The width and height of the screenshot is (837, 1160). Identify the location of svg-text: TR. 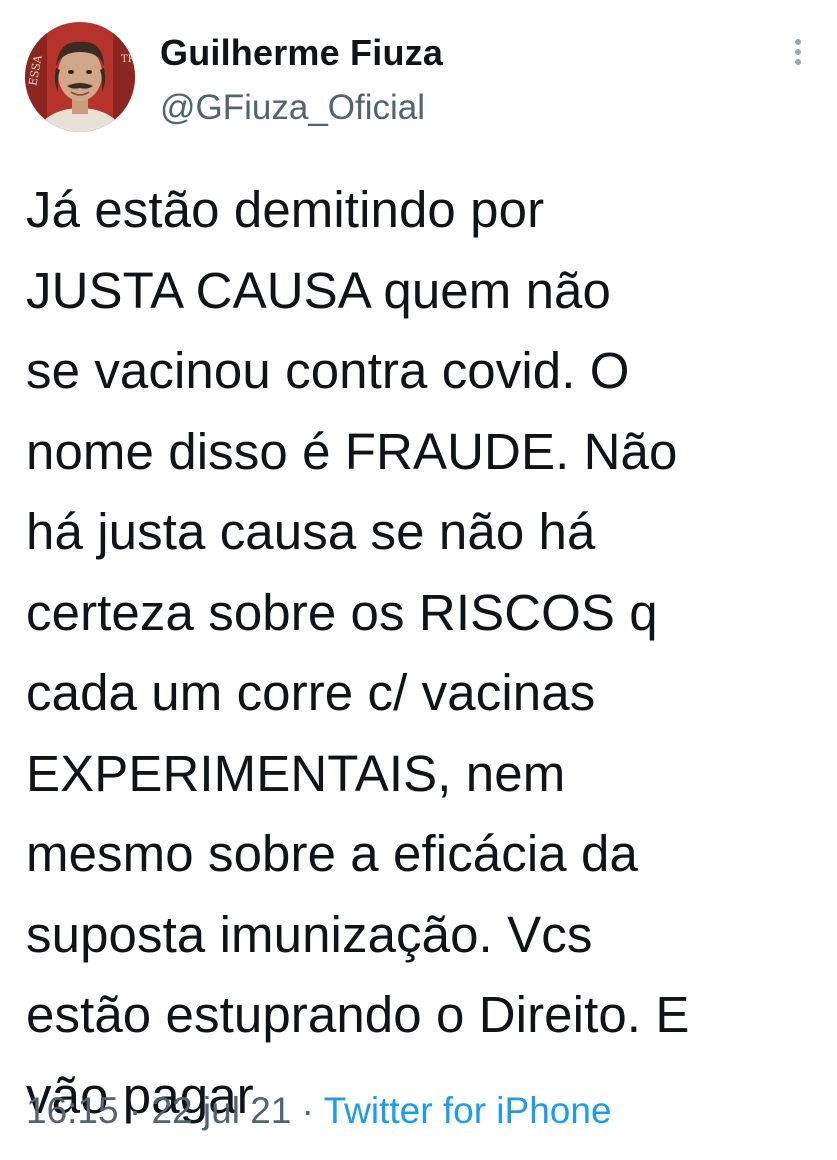
(128, 59).